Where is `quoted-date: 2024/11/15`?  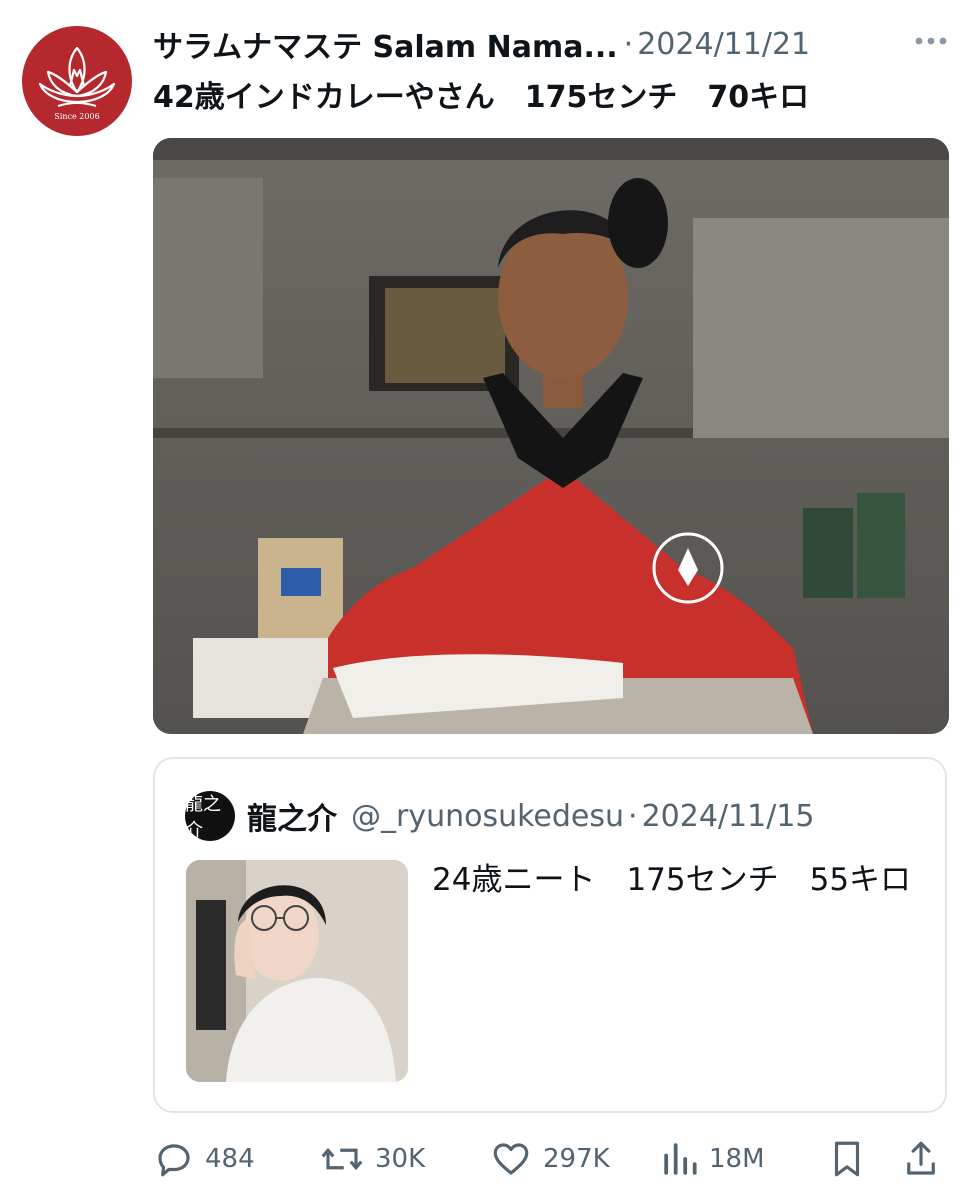 quoted-date: 2024/11/15 is located at coordinates (728, 816).